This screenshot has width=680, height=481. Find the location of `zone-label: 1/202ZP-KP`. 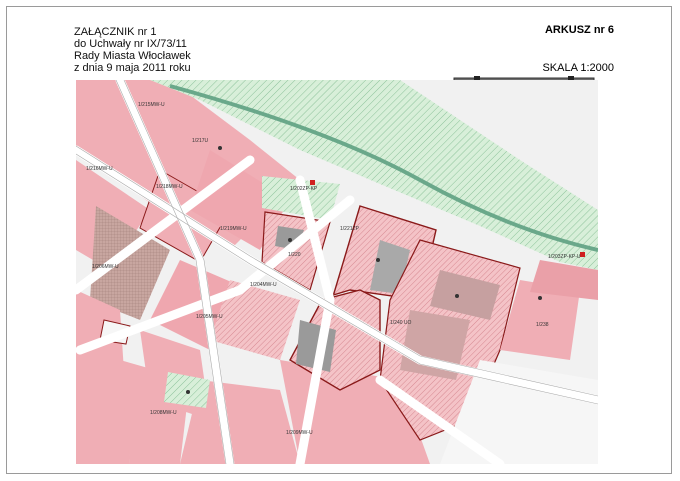

zone-label: 1/202ZP-KP is located at coordinates (304, 189).